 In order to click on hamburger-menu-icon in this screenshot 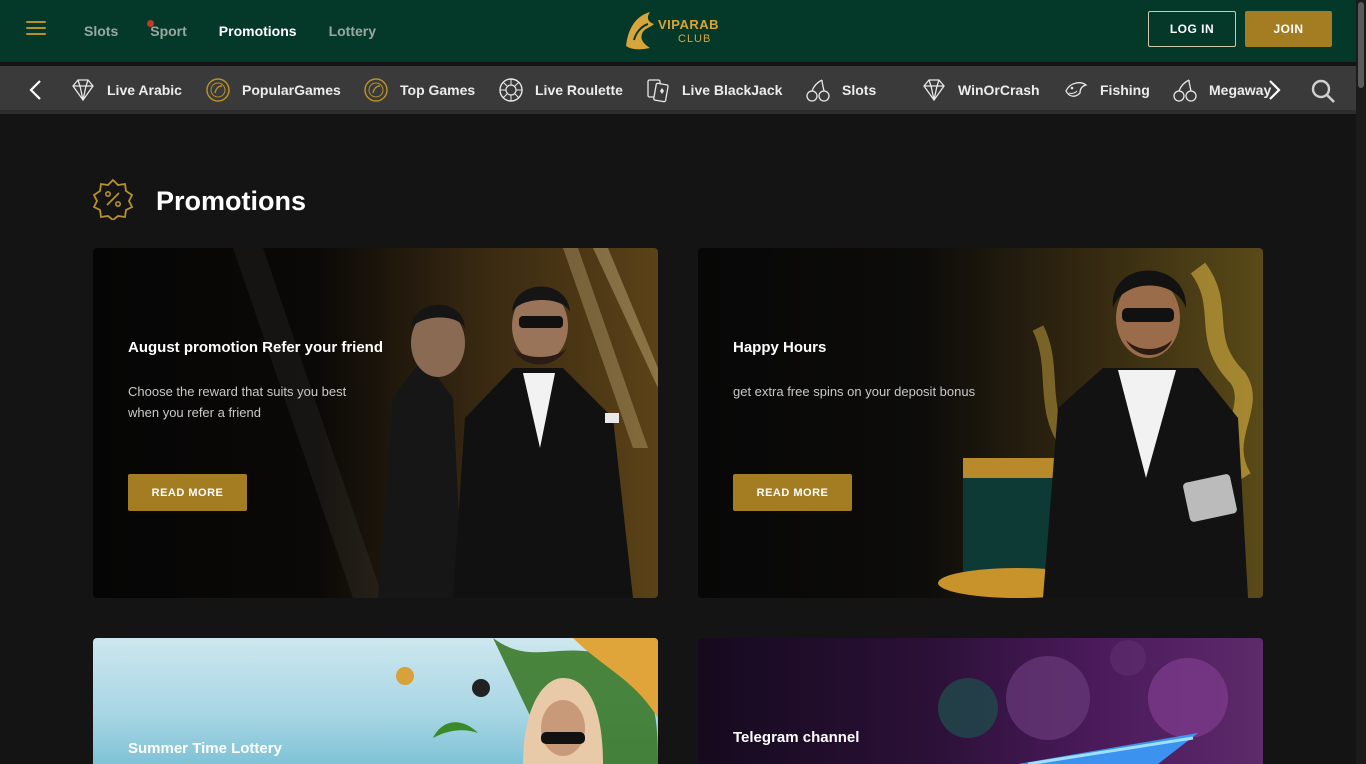, I will do `click(36, 28)`.